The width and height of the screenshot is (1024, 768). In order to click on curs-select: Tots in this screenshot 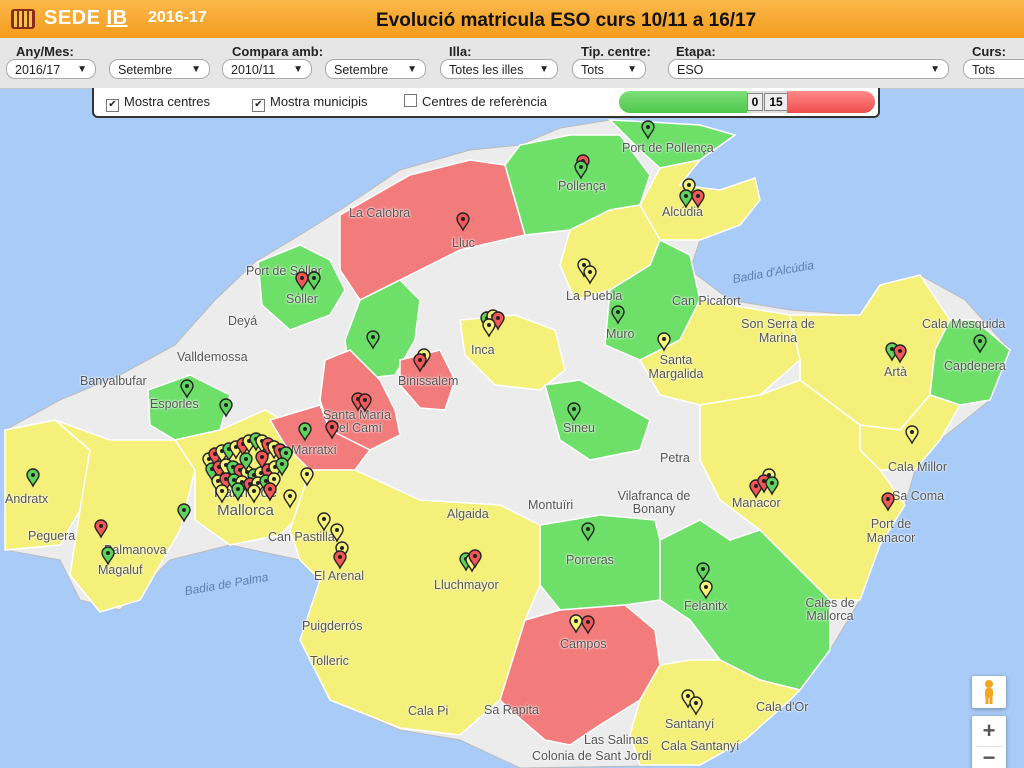, I will do `click(993, 69)`.